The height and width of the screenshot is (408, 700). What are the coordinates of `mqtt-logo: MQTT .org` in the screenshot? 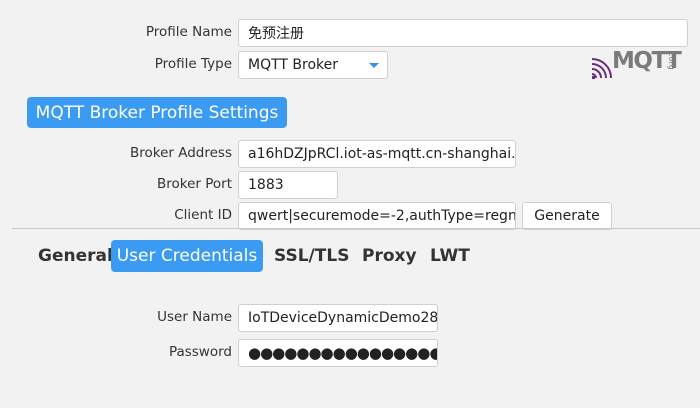 It's located at (641, 64).